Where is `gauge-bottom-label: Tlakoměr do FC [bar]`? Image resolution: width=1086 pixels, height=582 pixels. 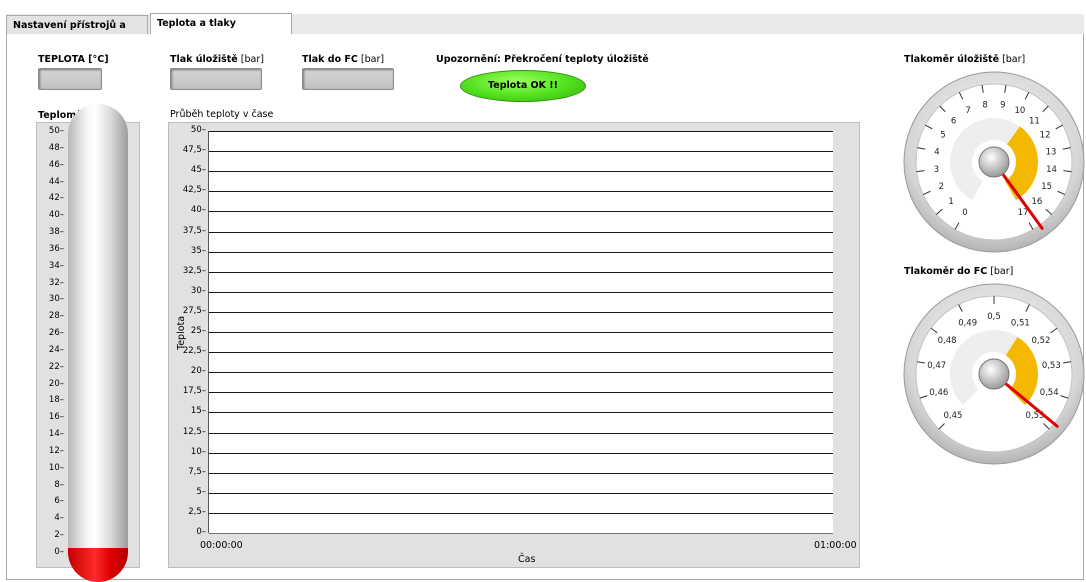 gauge-bottom-label: Tlakoměr do FC [bar] is located at coordinates (959, 271).